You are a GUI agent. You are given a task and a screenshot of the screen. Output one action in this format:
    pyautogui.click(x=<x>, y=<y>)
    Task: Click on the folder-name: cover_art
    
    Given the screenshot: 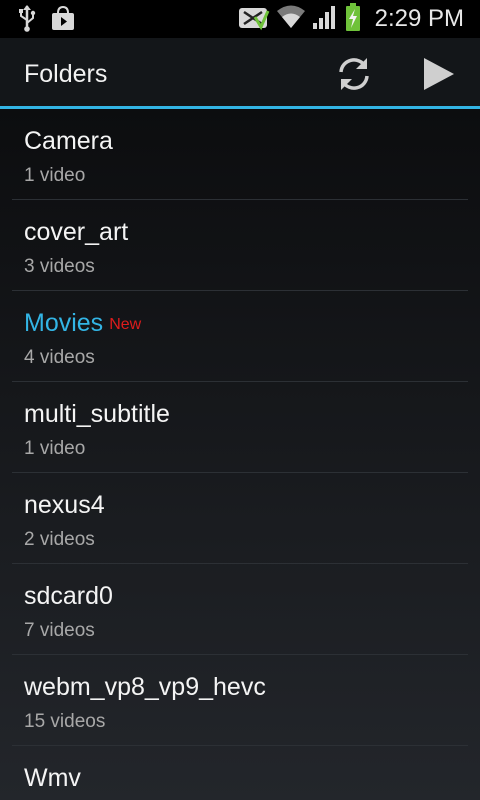 What is the action you would take?
    pyautogui.click(x=76, y=232)
    